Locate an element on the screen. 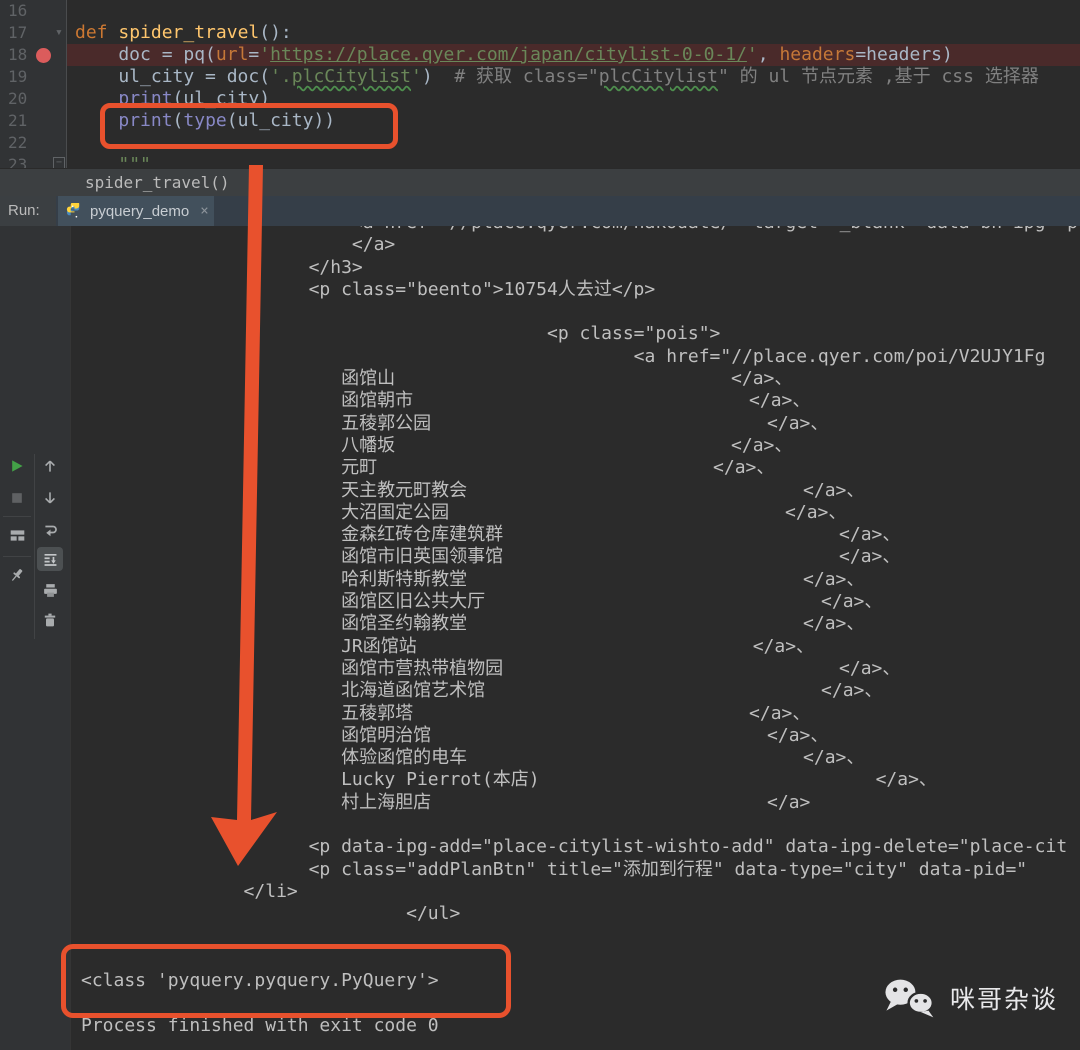 The image size is (1080, 1050). console-line: 大沼国定公园 </a>、 is located at coordinates (464, 512).